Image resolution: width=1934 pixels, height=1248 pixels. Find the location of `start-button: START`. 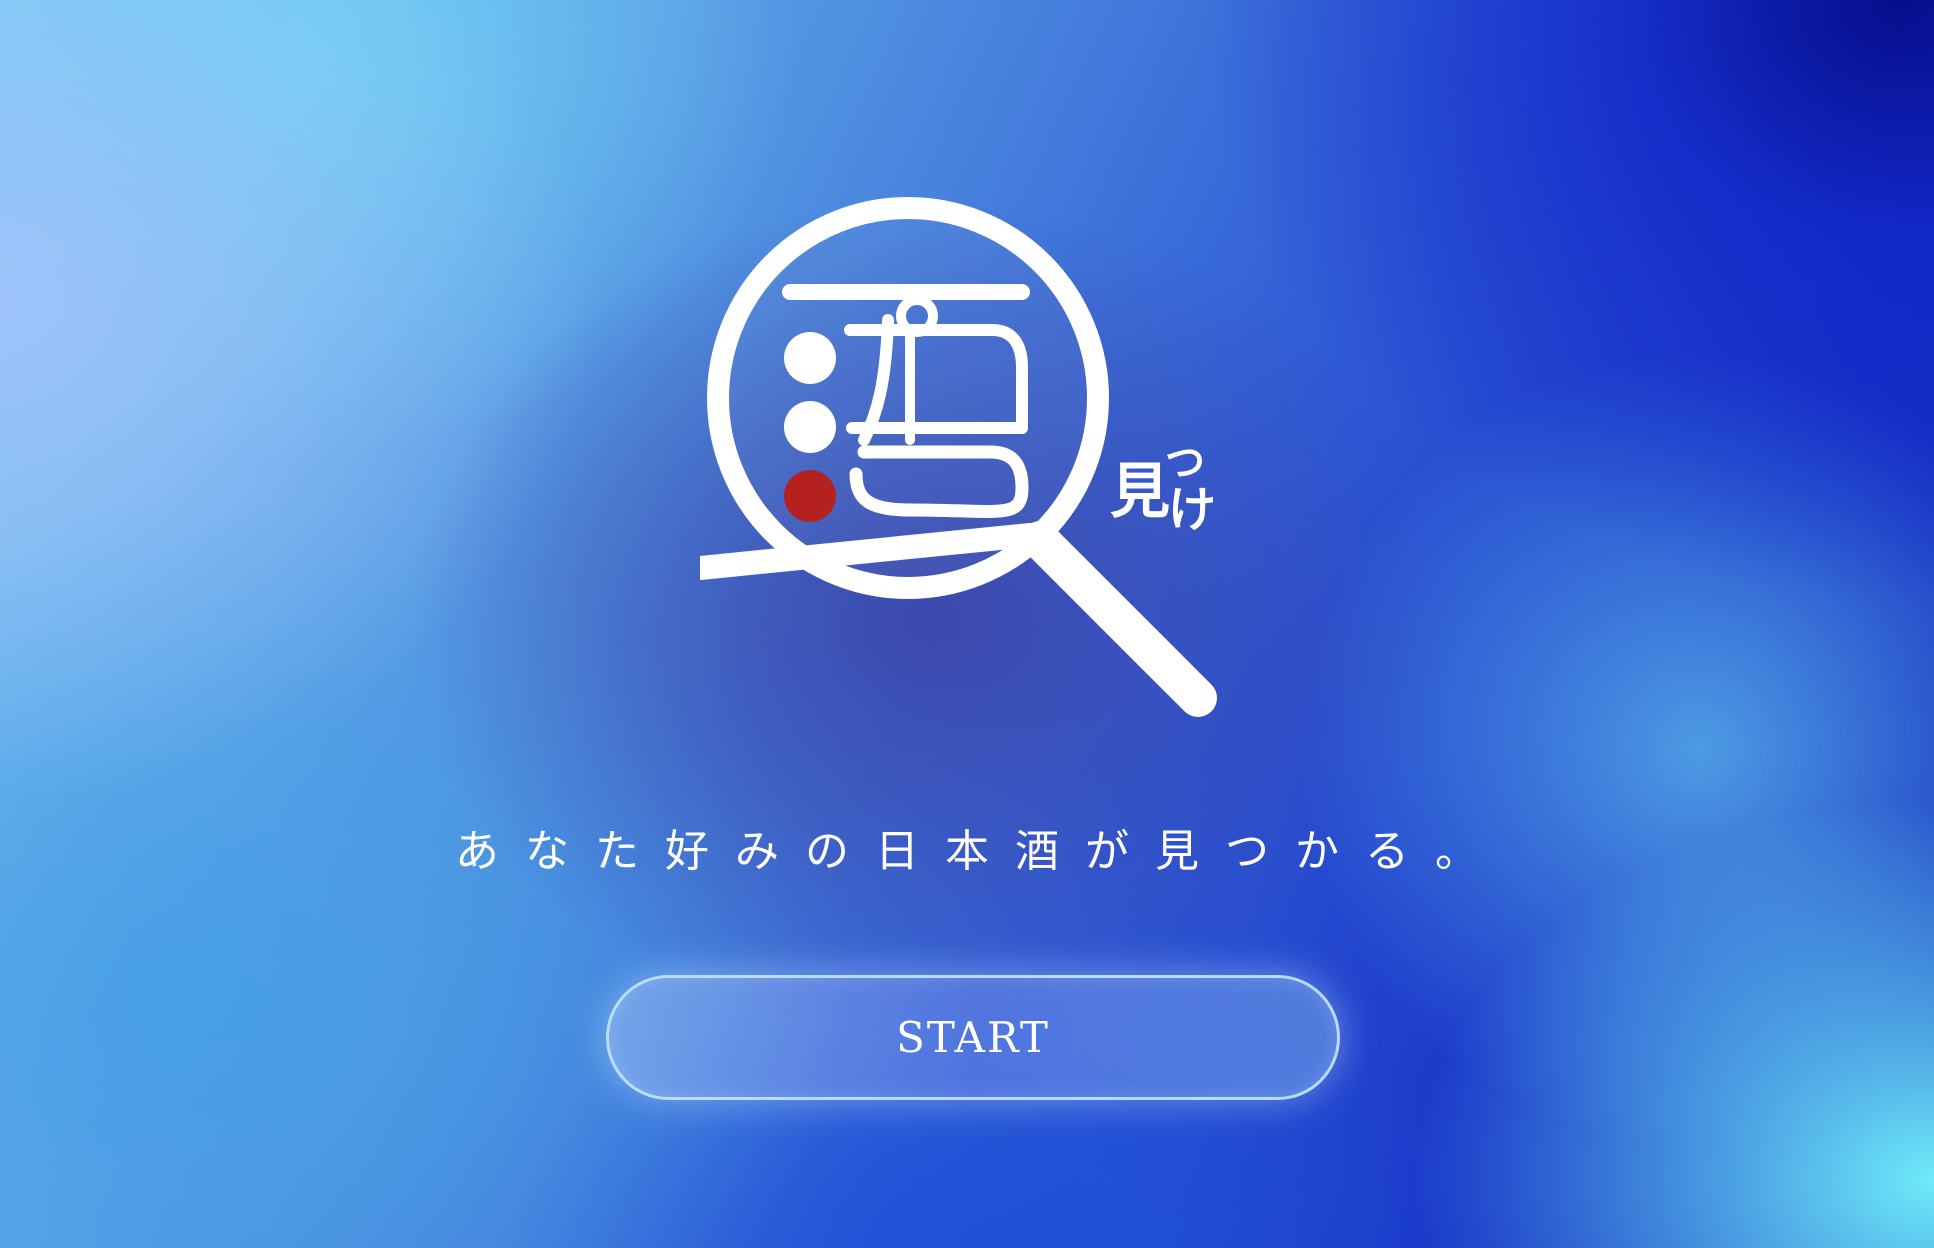

start-button: START is located at coordinates (973, 1037).